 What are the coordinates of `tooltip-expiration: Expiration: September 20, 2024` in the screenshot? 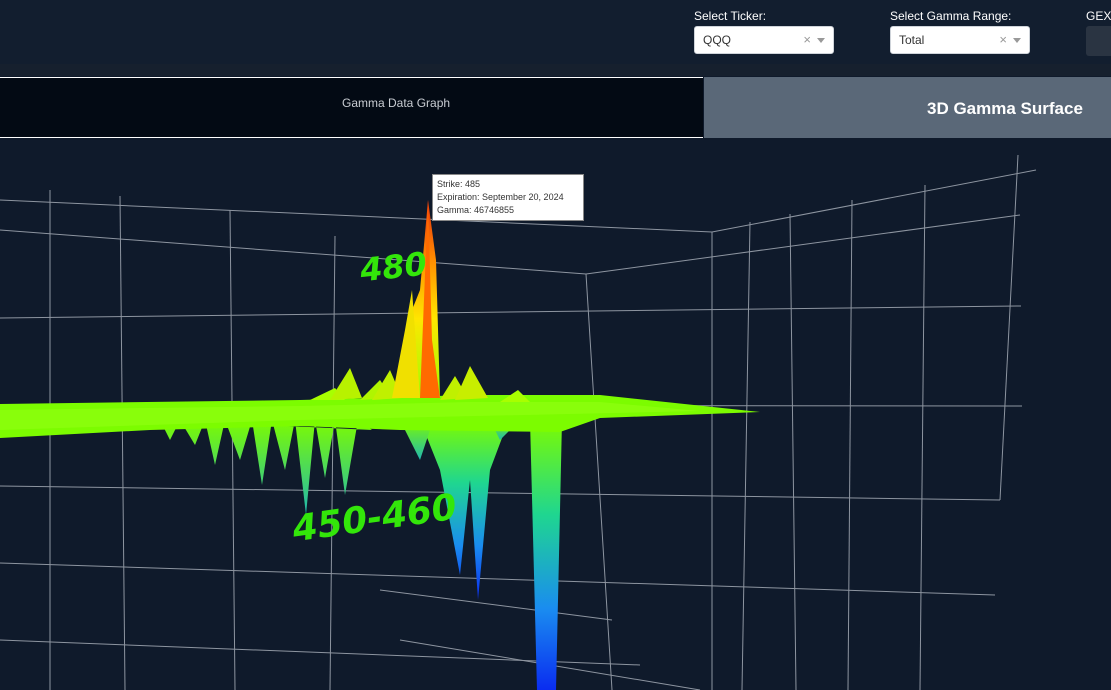 It's located at (500, 197).